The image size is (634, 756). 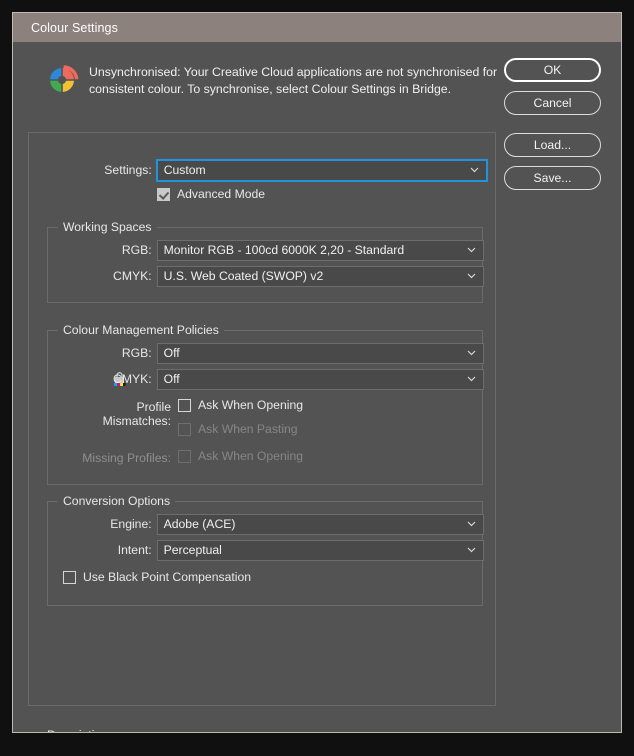 I want to click on conversion-intent-row: Intent: Perceptual, so click(x=257, y=550).